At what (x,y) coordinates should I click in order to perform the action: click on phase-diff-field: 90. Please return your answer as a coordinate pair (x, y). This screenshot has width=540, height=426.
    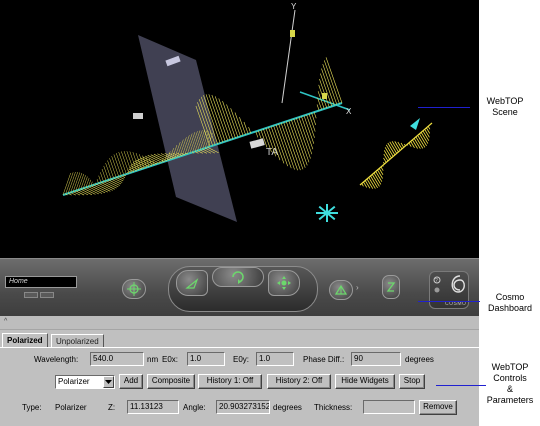
    Looking at the image, I should click on (376, 359).